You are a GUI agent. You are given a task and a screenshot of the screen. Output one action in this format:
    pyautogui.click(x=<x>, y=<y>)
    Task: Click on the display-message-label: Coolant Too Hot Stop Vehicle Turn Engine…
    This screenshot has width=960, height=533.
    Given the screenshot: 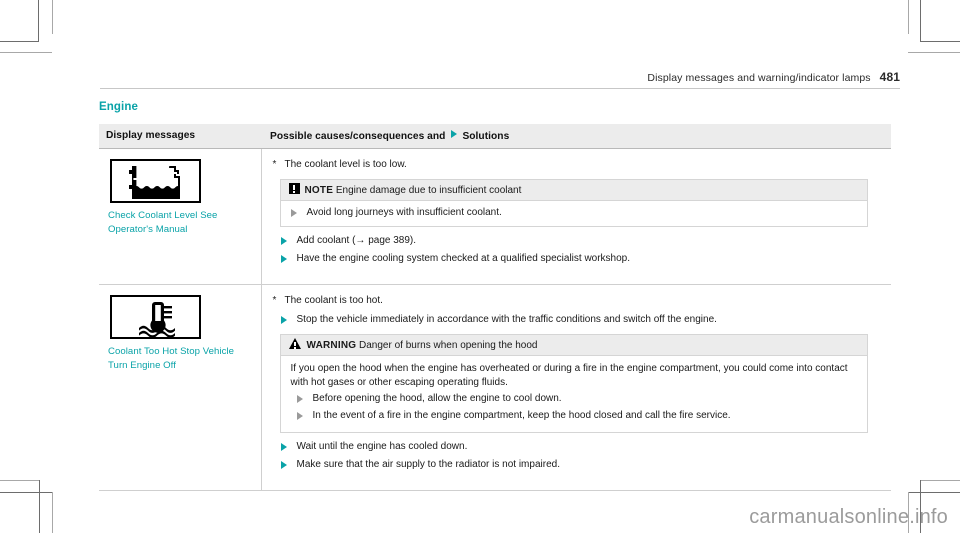 What is the action you would take?
    pyautogui.click(x=171, y=358)
    